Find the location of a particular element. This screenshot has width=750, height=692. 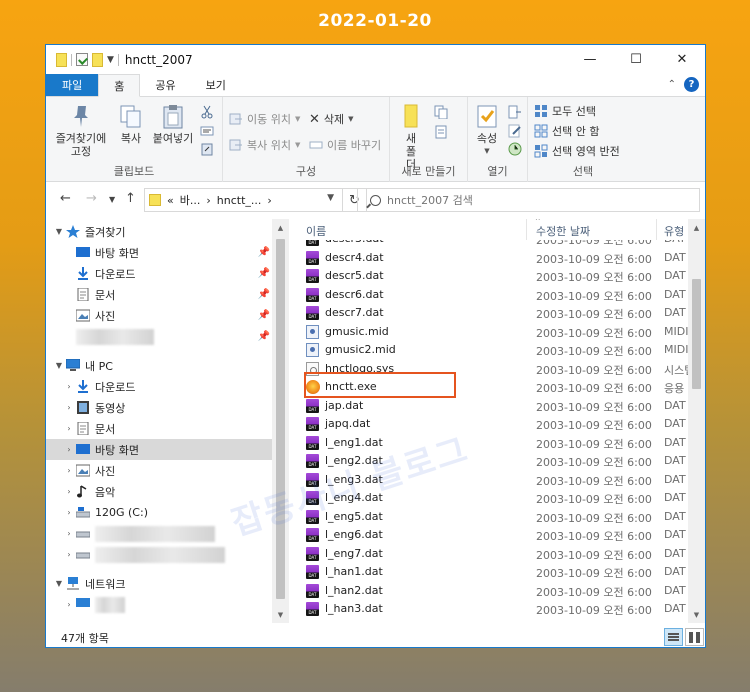

delete-button: ✕ 삭제 ▼ is located at coordinates (331, 119).